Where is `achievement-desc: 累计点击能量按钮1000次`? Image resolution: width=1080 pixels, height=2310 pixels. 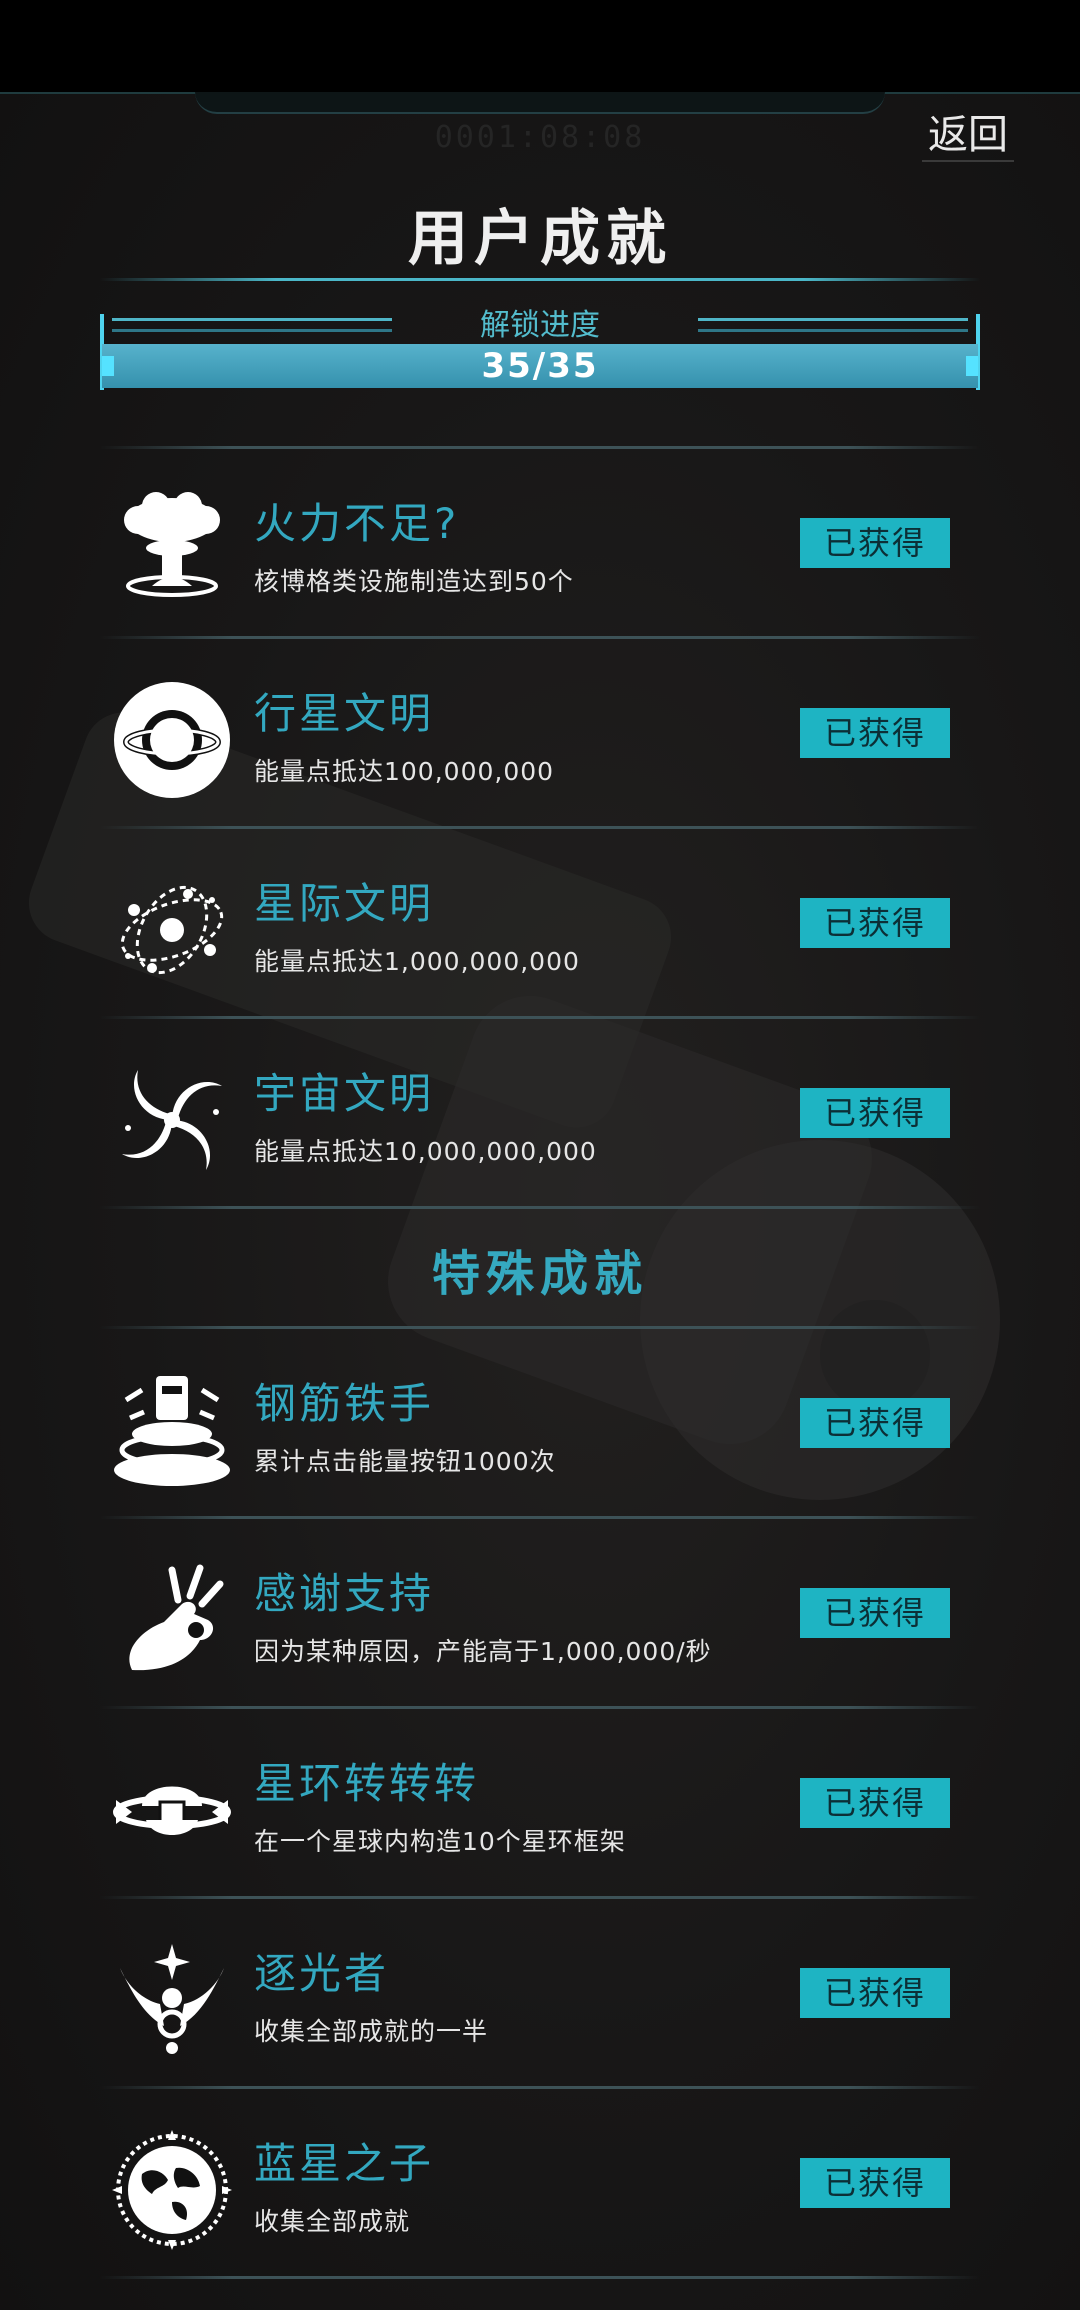
achievement-desc: 累计点击能量按钮1000次 is located at coordinates (405, 1461).